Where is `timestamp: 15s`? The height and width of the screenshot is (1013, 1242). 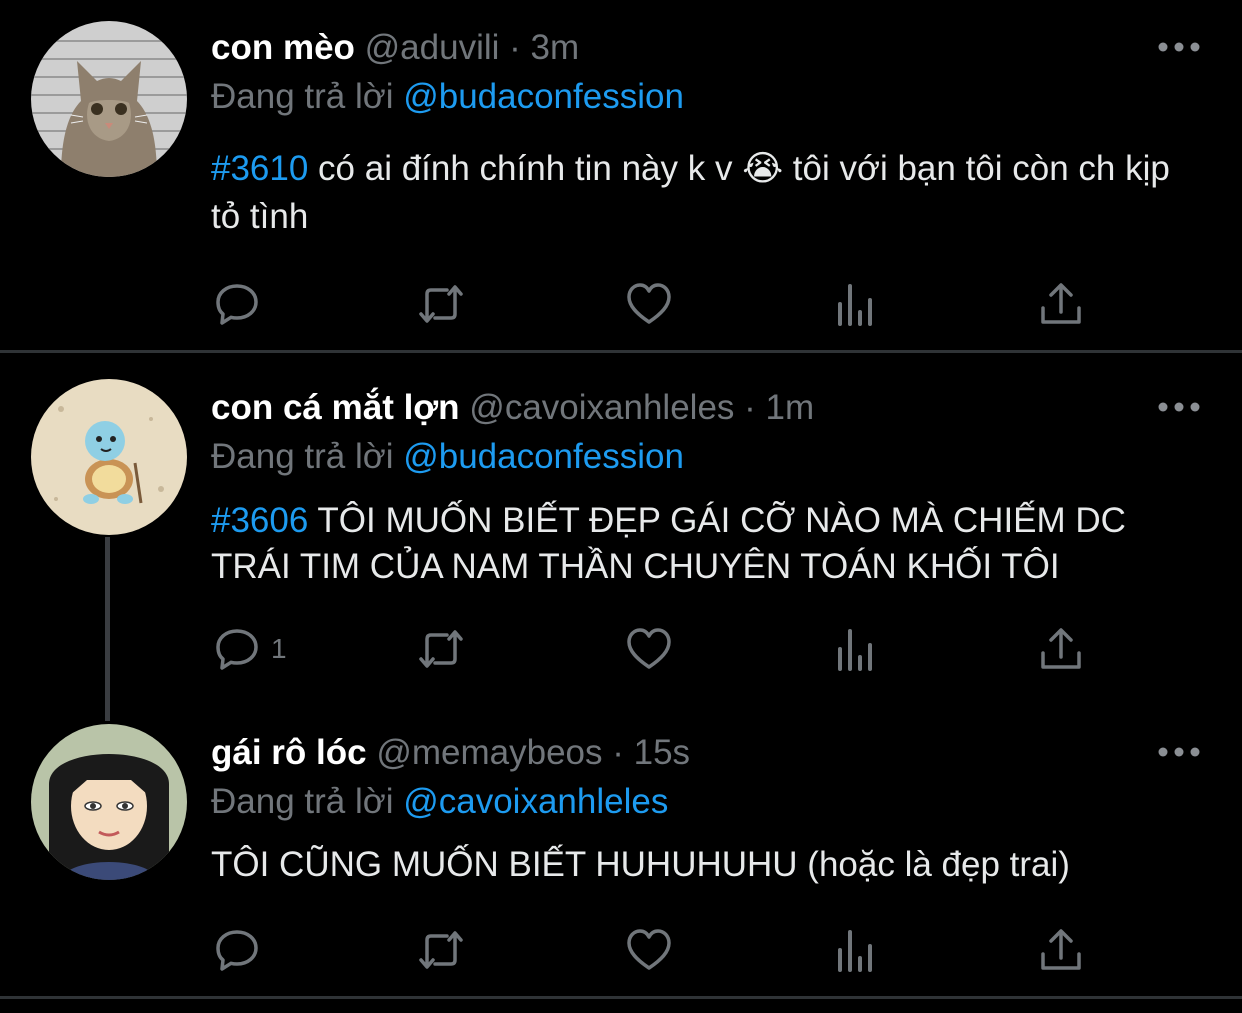
timestamp: 15s is located at coordinates (662, 752).